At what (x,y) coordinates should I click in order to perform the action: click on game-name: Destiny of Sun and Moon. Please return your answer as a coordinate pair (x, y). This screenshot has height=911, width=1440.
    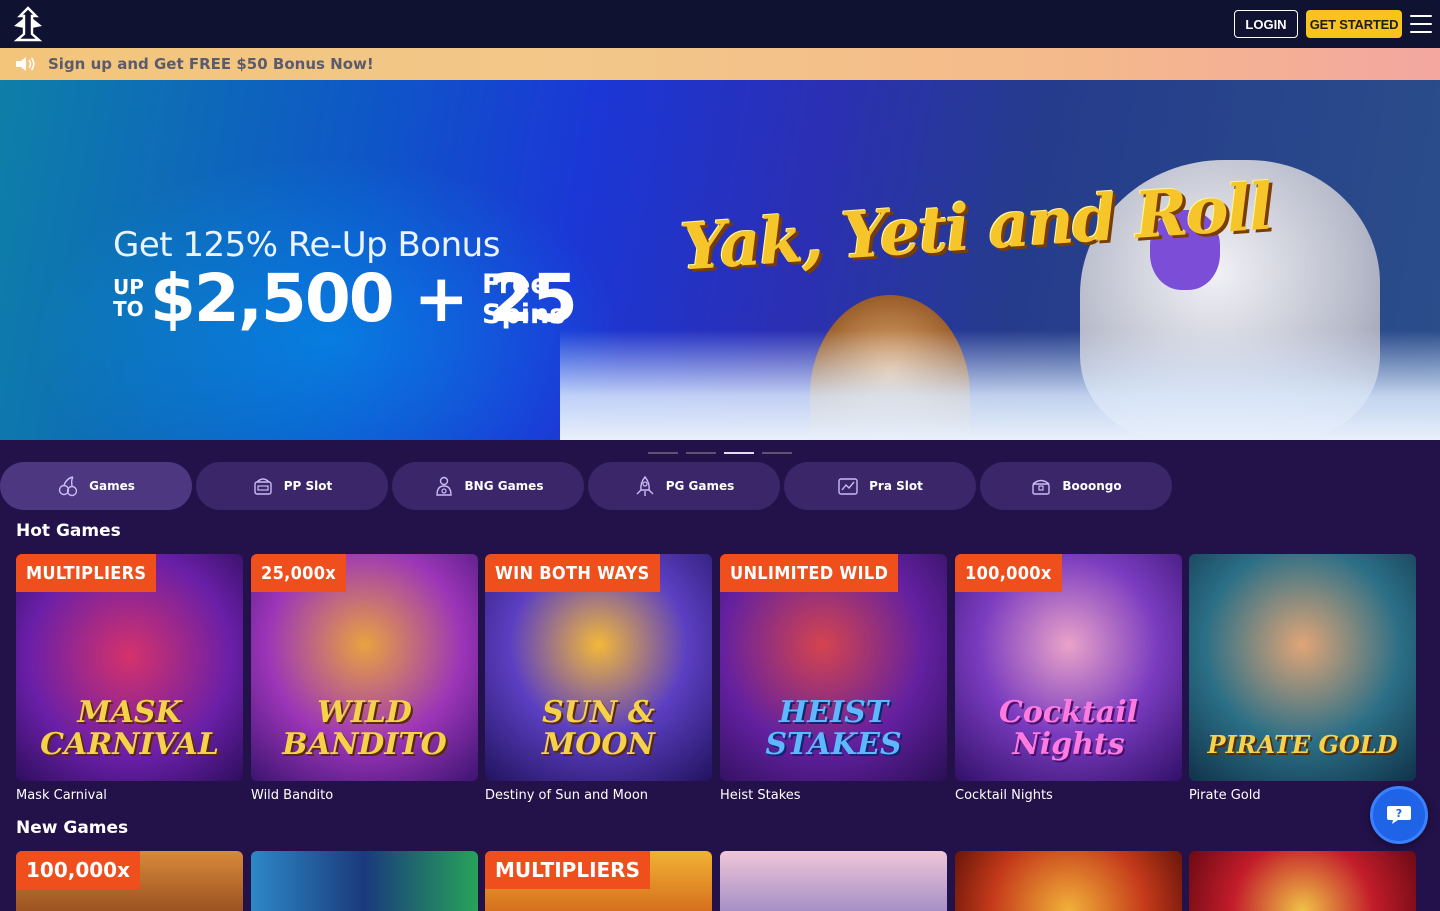
    Looking at the image, I should click on (598, 795).